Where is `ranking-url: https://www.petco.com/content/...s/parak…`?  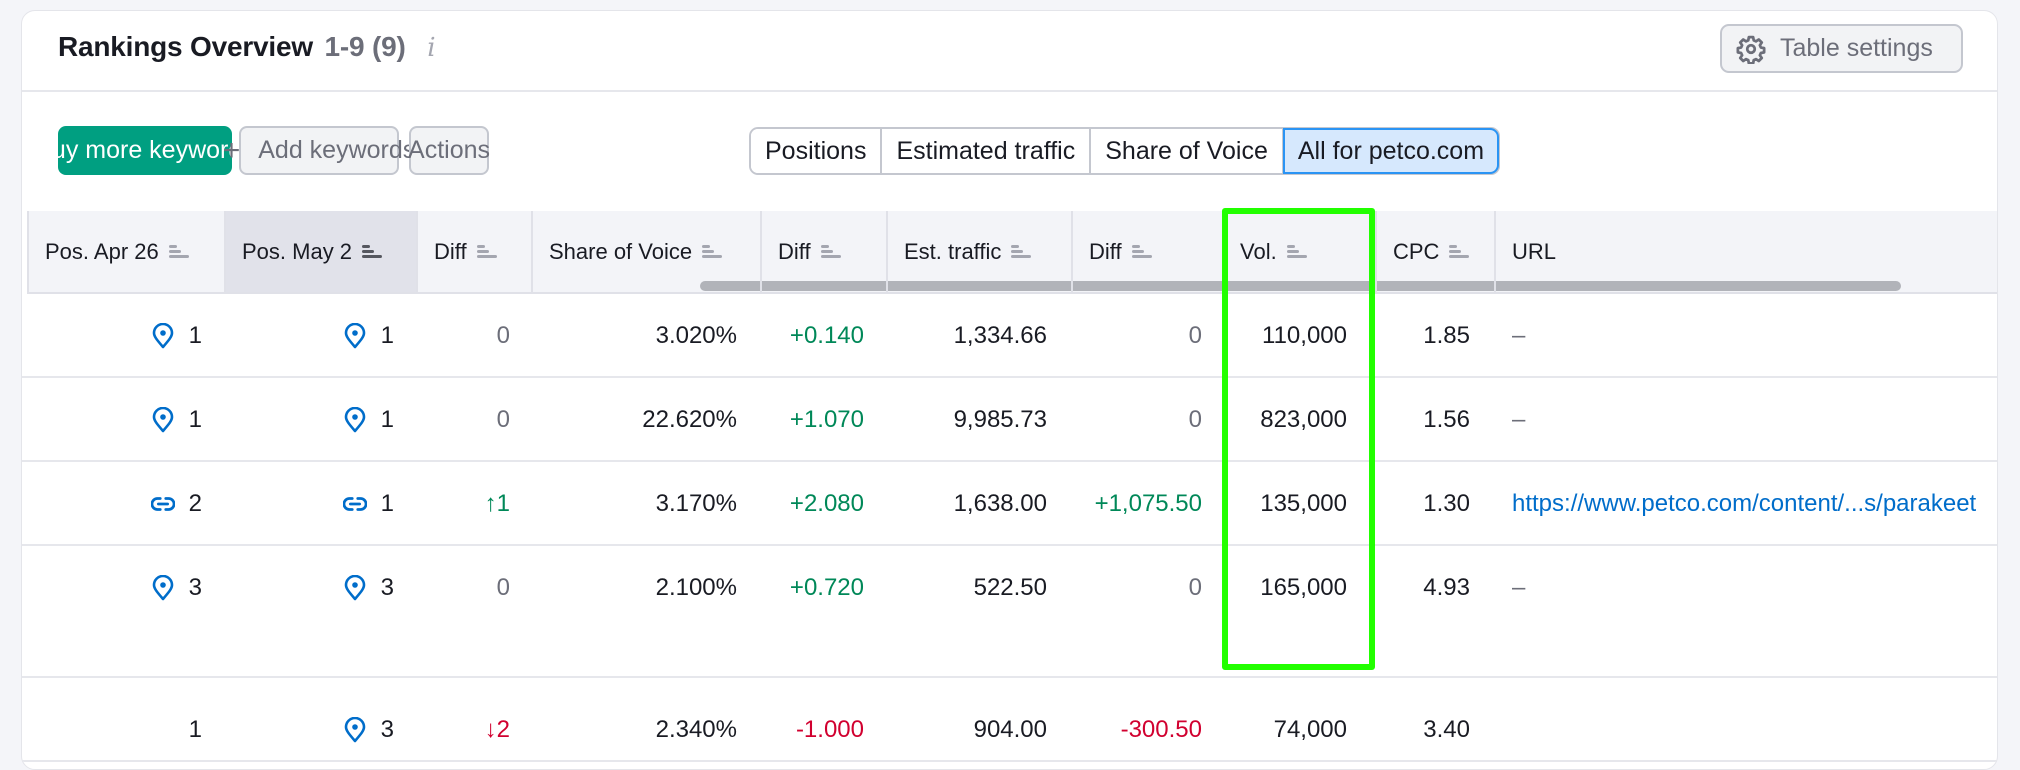 ranking-url: https://www.petco.com/content/...s/parak… is located at coordinates (1744, 504).